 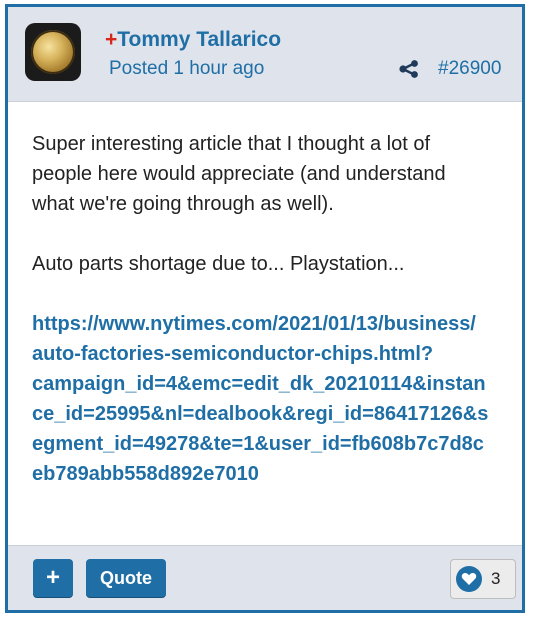 I want to click on post-timestamp: Posted 1 hour ago, so click(x=186, y=69).